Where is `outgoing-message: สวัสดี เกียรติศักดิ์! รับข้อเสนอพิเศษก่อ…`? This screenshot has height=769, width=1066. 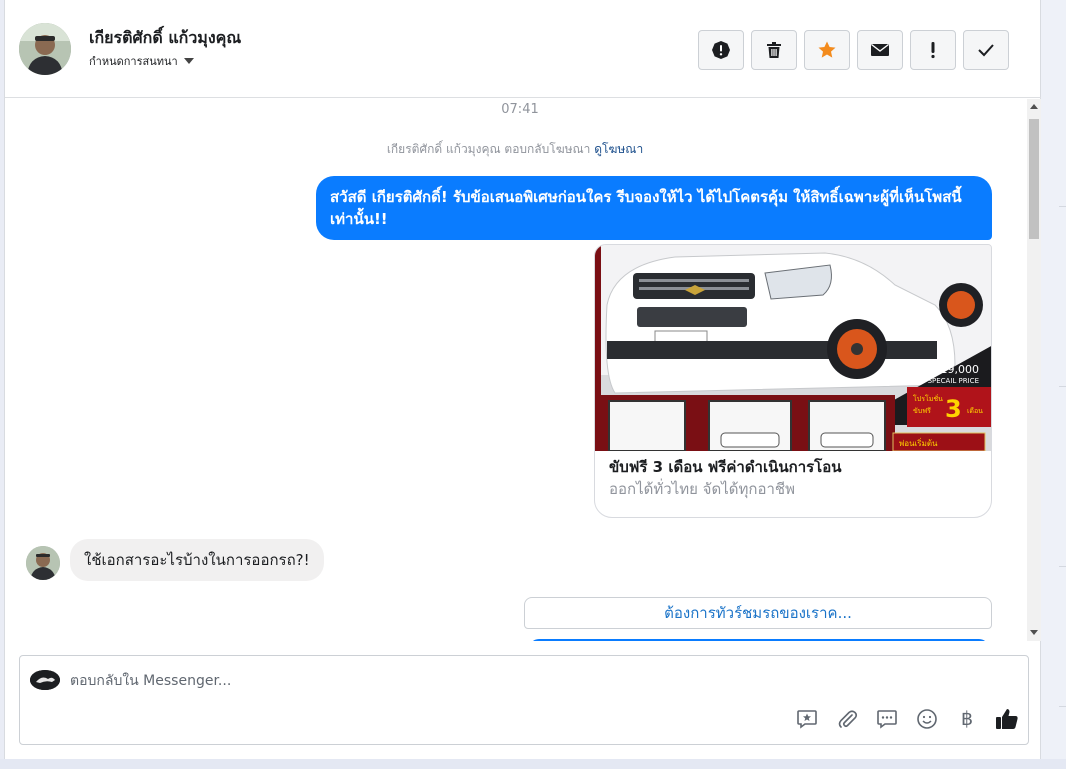
outgoing-message: สวัสดี เกียรติศักดิ์! รับข้อเสนอพิเศษก่อ… is located at coordinates (654, 208).